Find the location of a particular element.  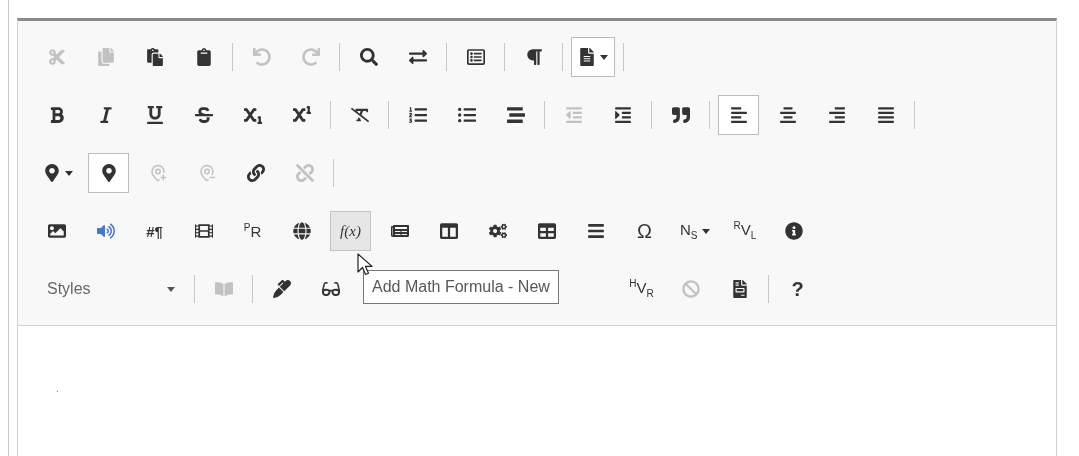

info-icon is located at coordinates (794, 231).